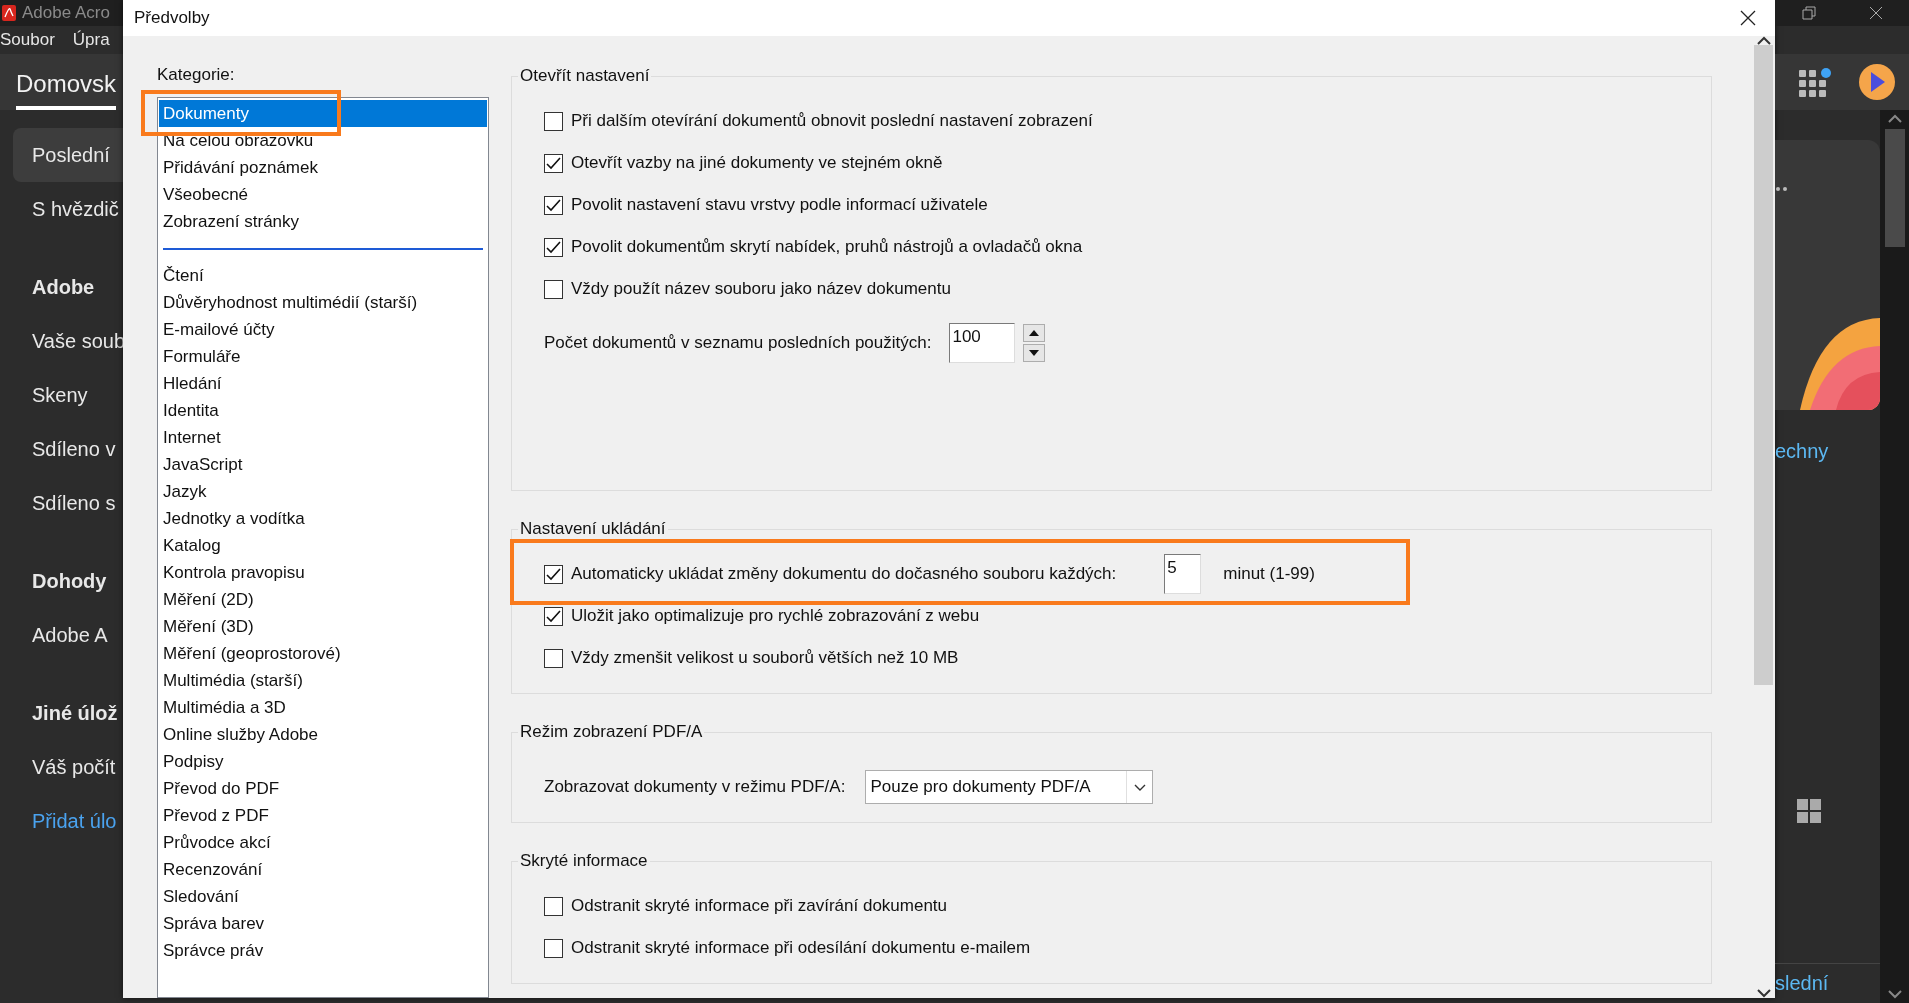 This screenshot has height=1003, width=1909. What do you see at coordinates (593, 529) in the screenshot?
I see `group-title: Nastavení ukládání` at bounding box center [593, 529].